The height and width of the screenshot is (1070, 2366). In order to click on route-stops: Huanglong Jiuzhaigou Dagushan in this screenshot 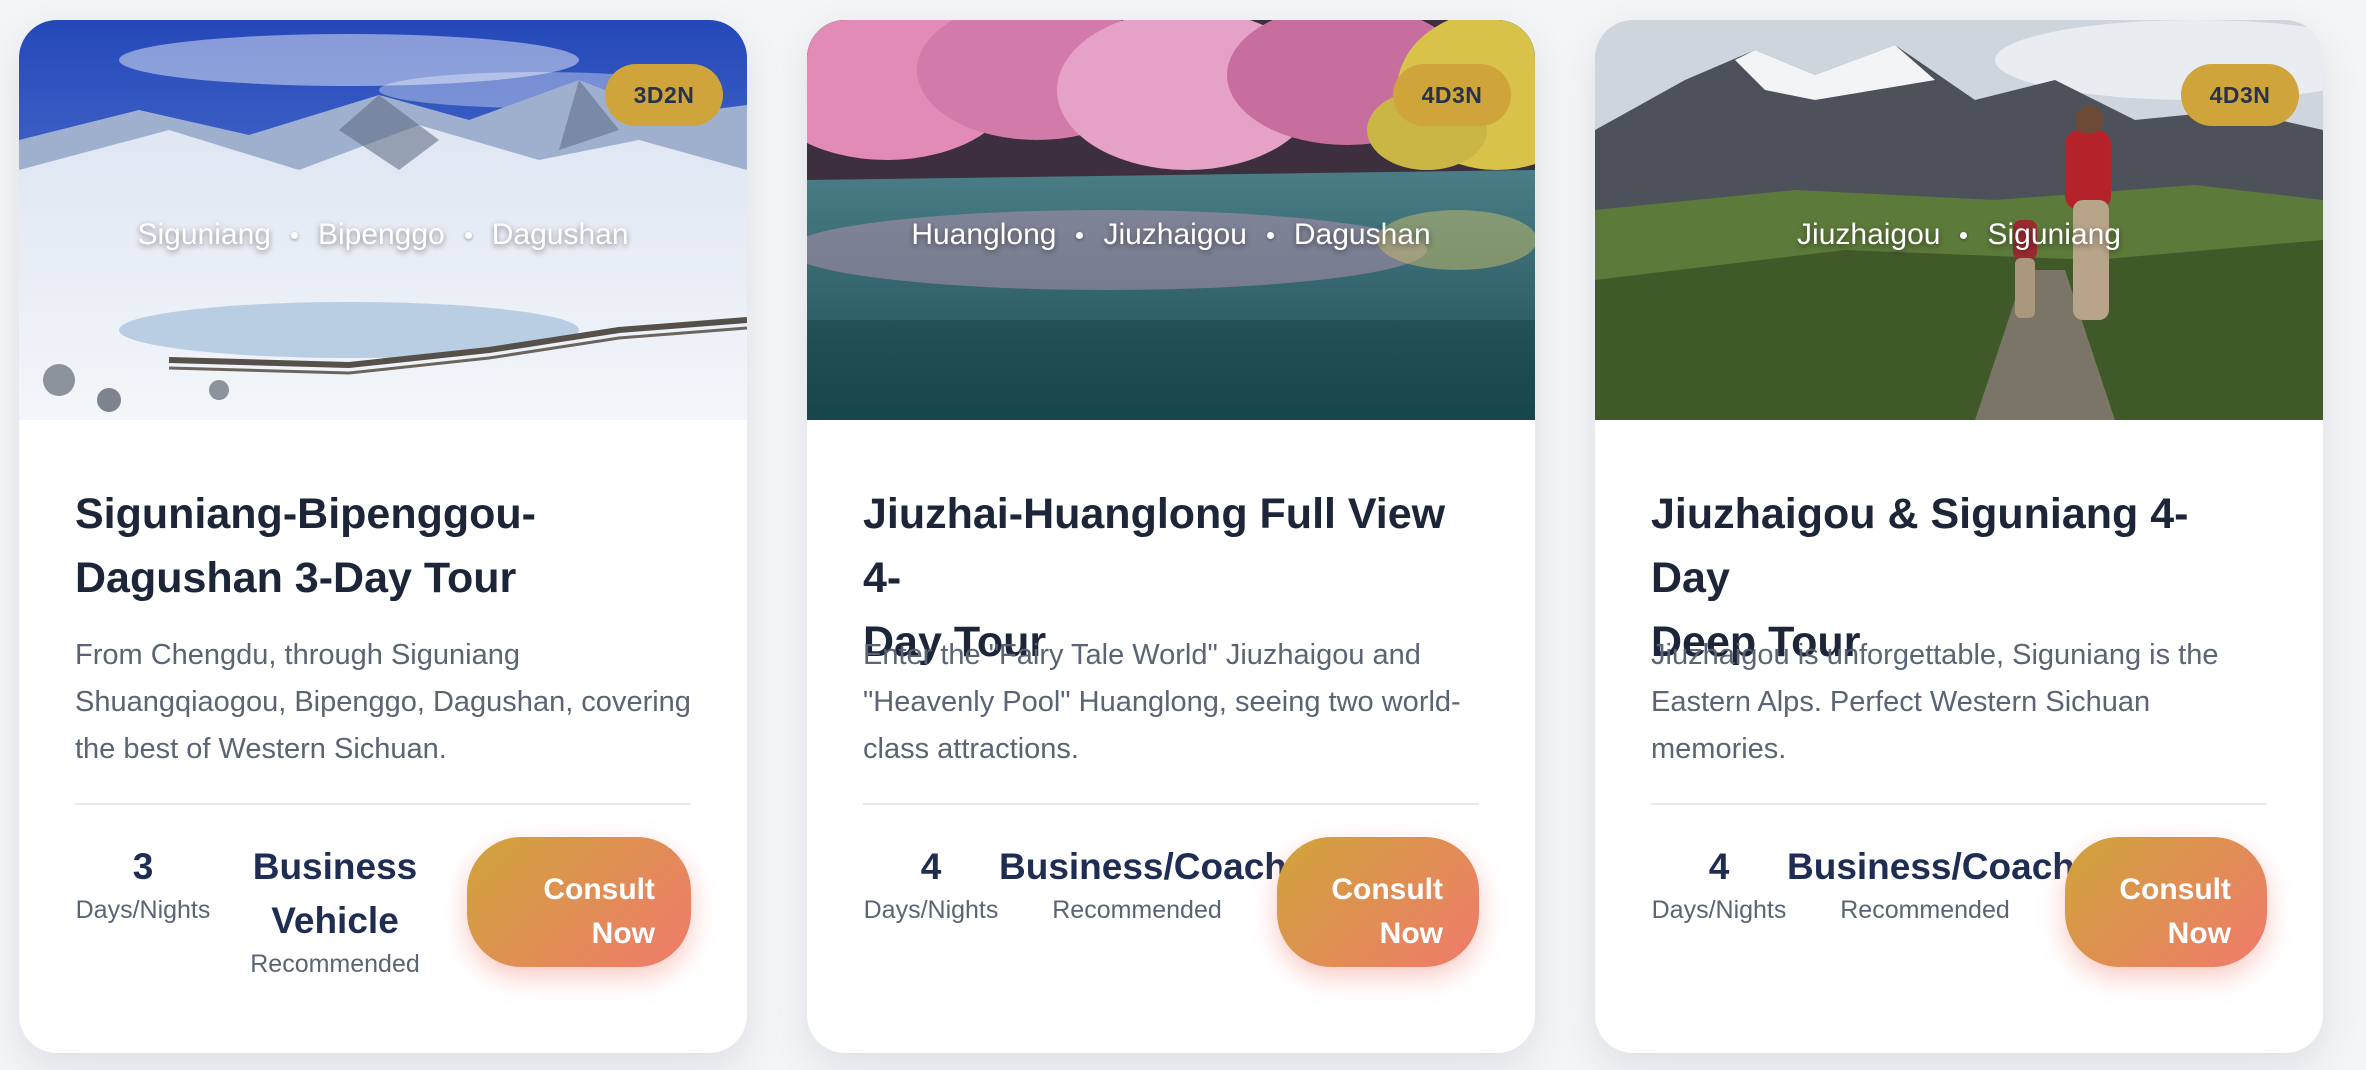, I will do `click(1171, 235)`.